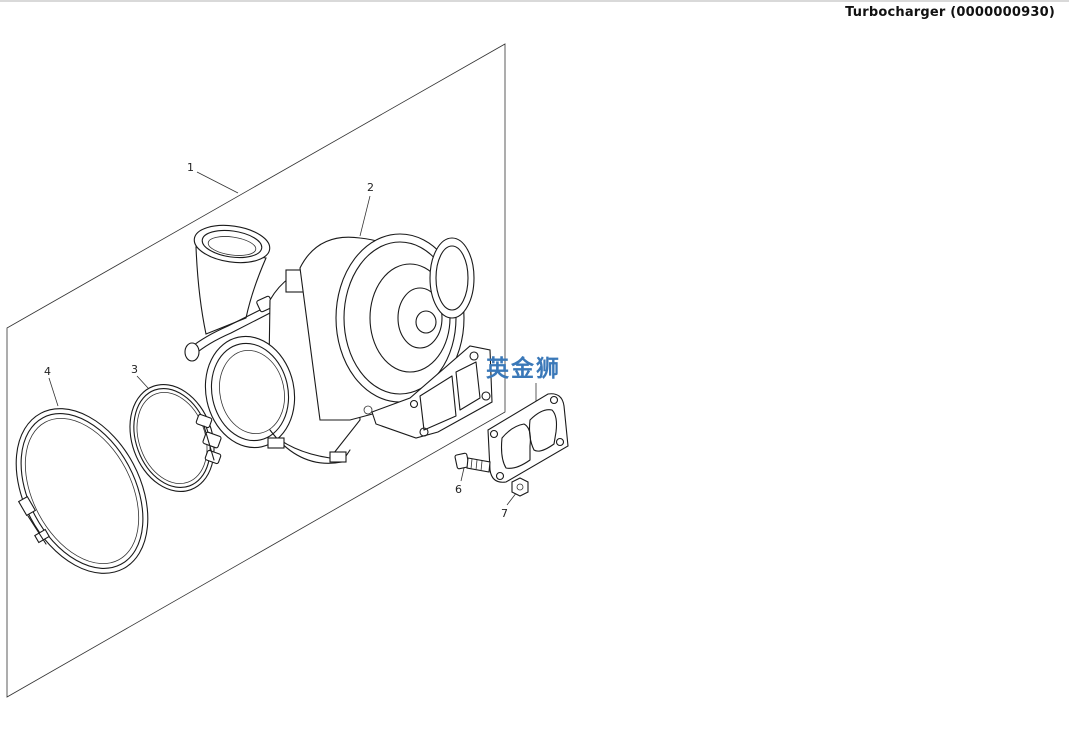  I want to click on callout-2: 2, so click(370, 187).